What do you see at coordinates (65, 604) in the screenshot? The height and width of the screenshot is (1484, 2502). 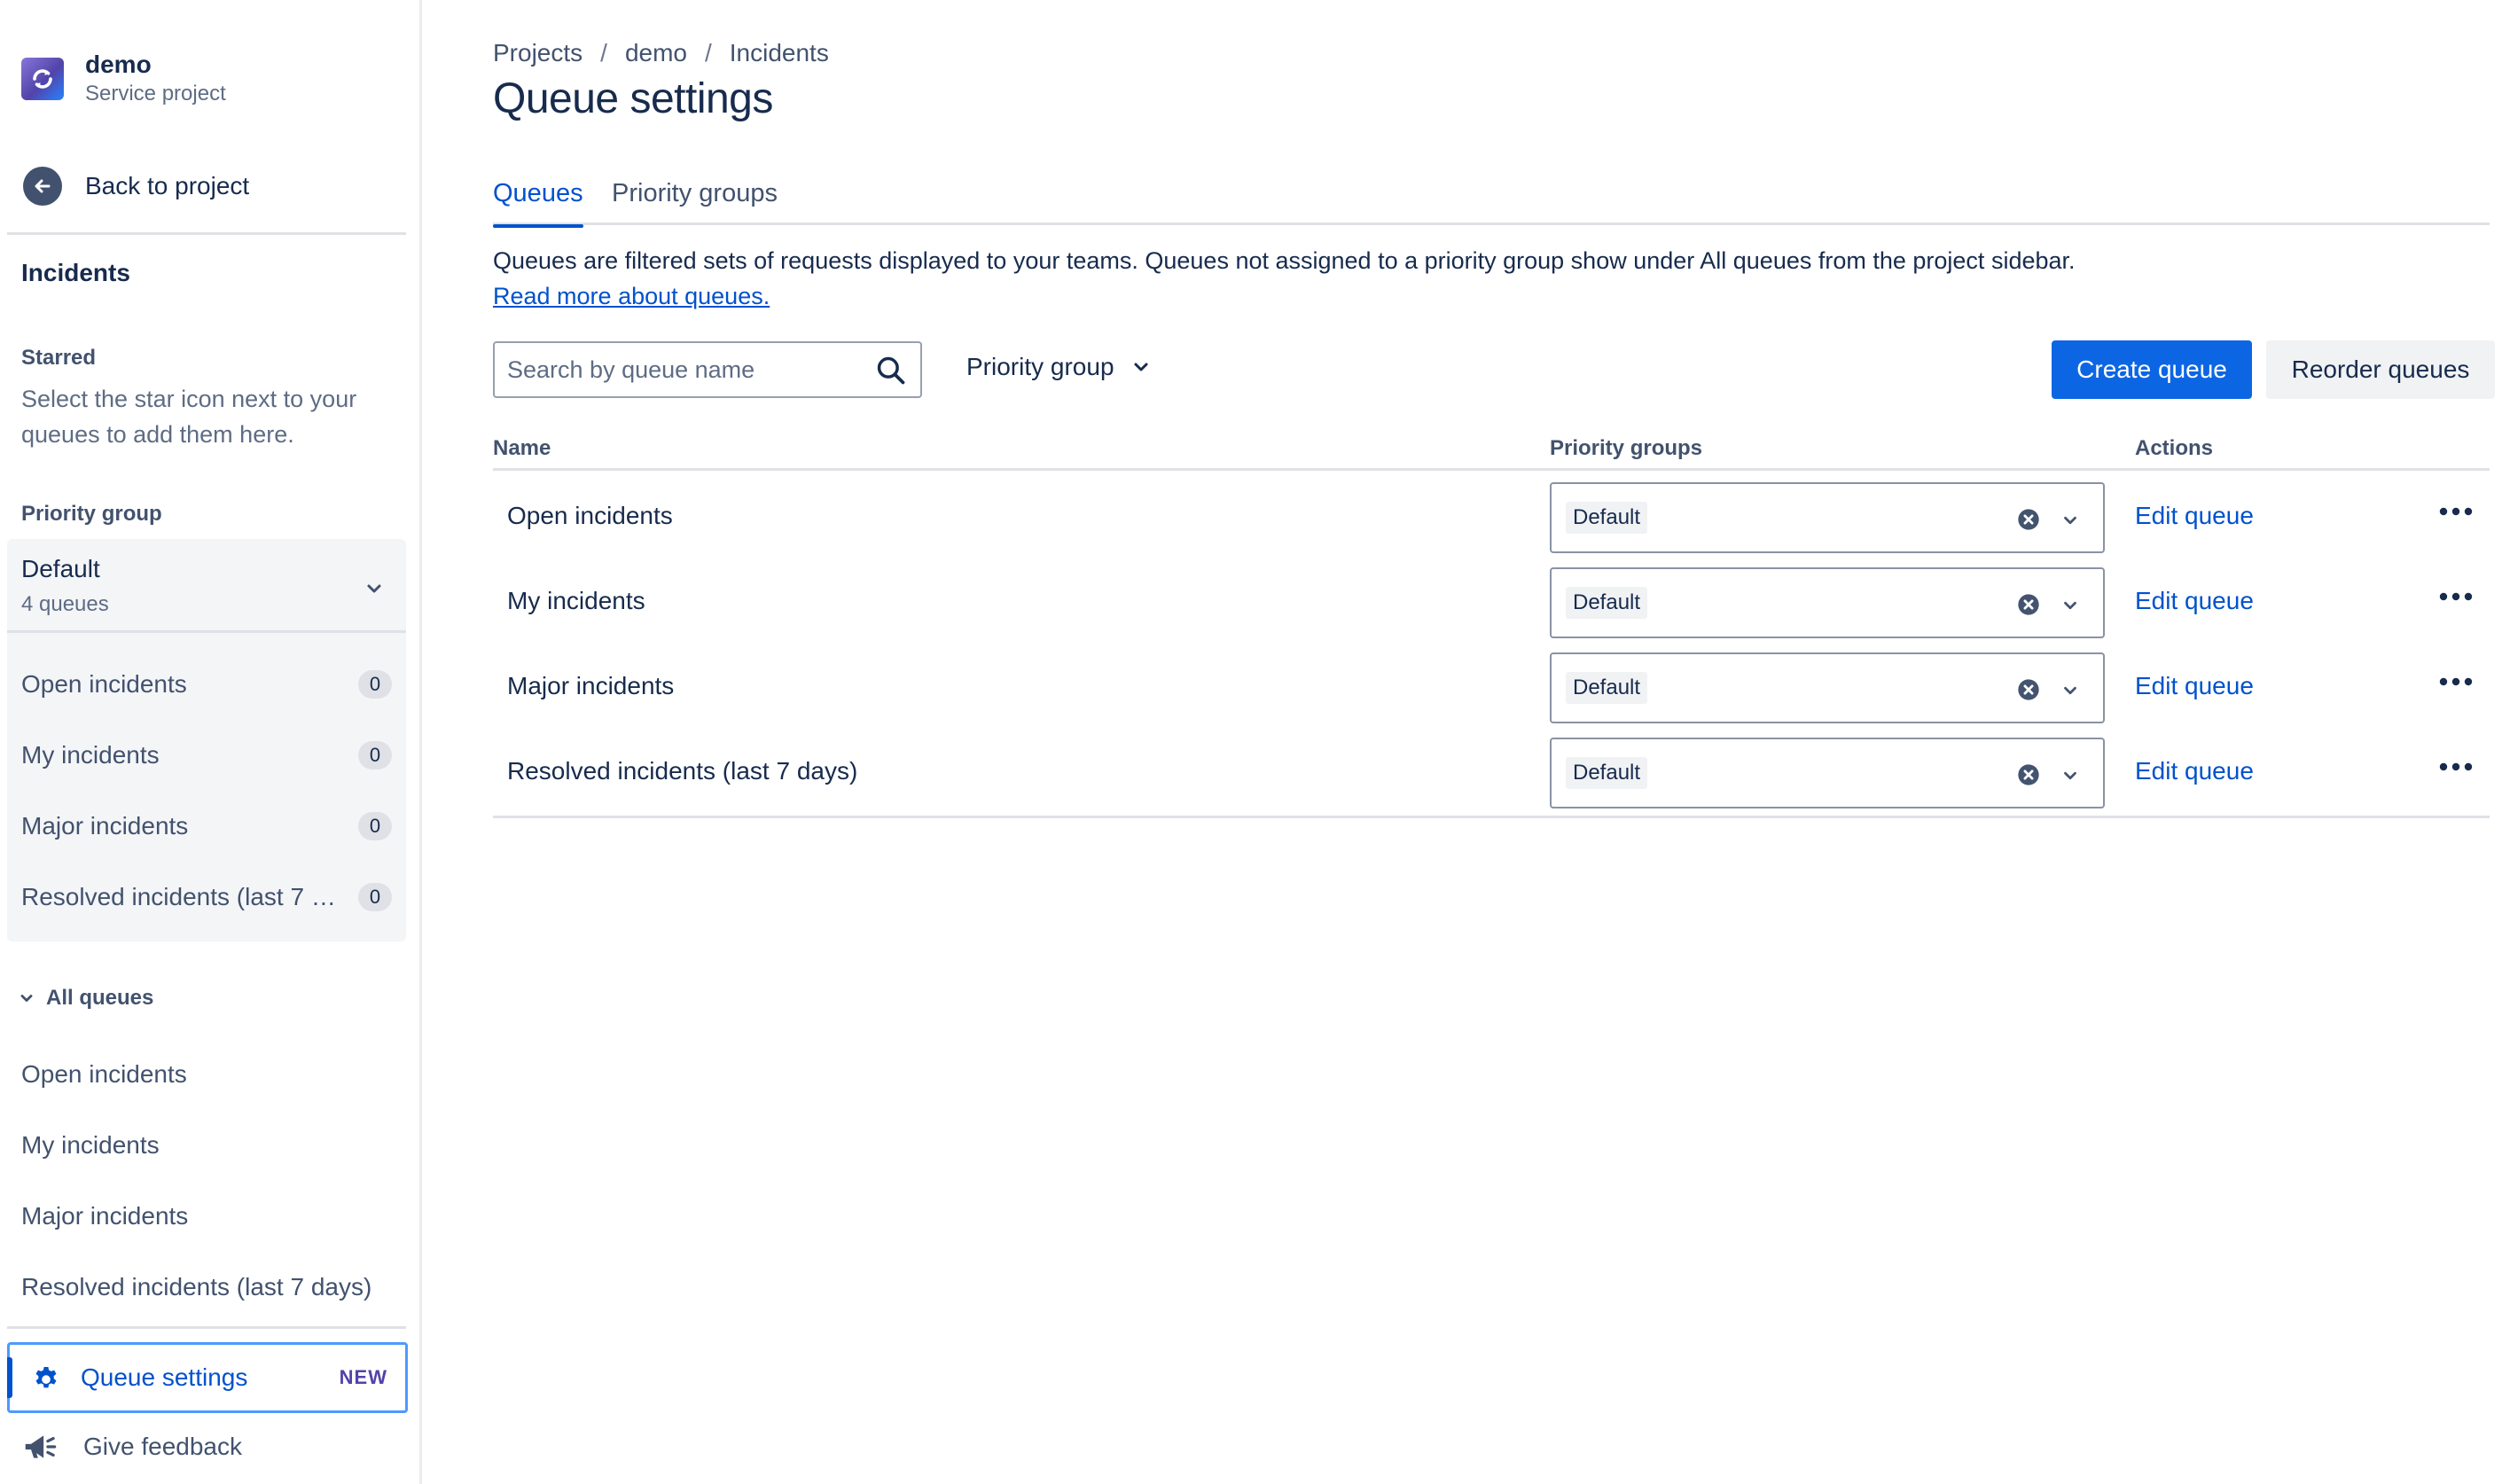 I see `priority-group-queue-count: 4 queues` at bounding box center [65, 604].